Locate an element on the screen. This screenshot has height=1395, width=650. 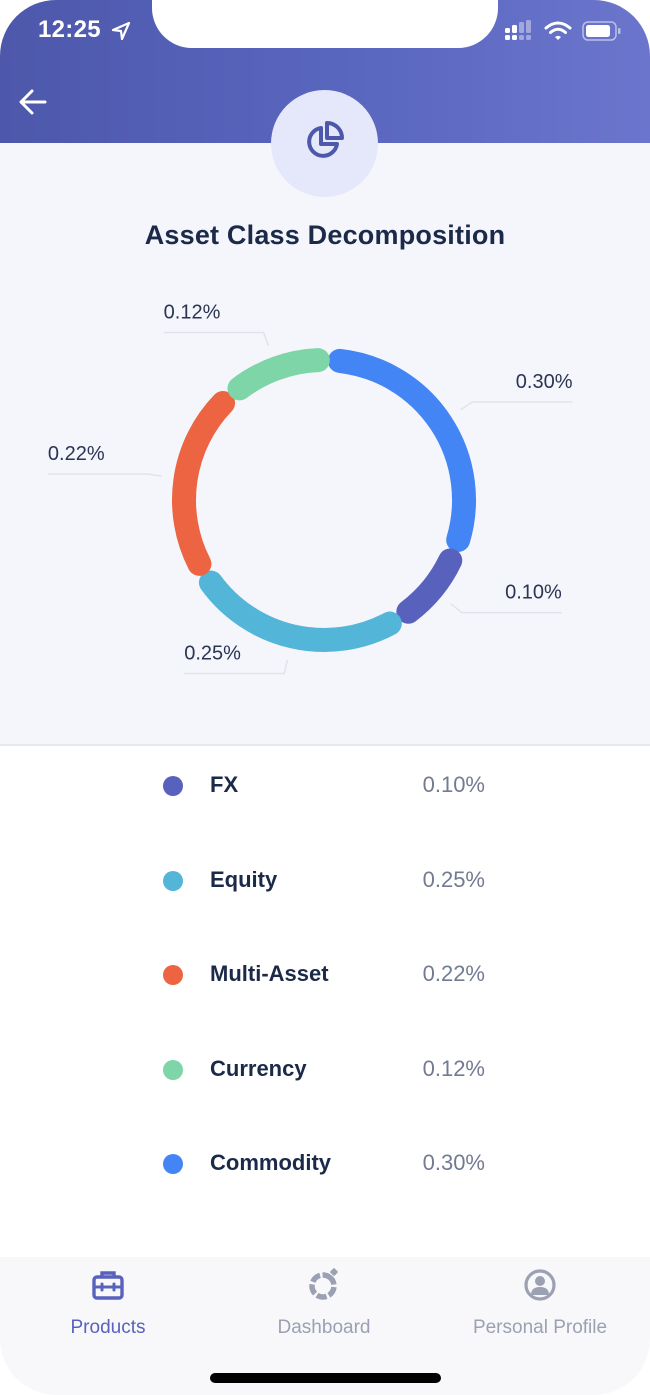
cellular-signal-icon is located at coordinates (519, 33).